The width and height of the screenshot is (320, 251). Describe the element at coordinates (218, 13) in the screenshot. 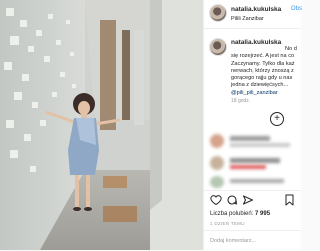

I see `avatar` at that location.